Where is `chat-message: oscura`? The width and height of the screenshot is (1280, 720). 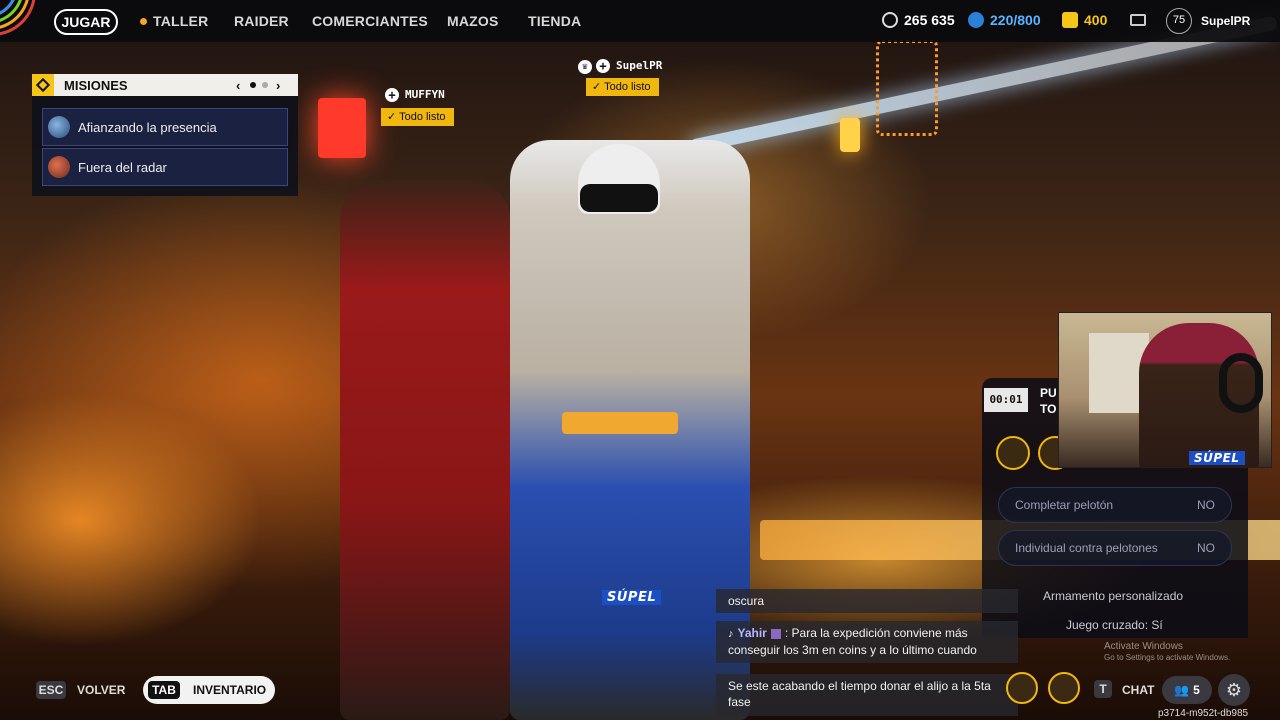
chat-message: oscura is located at coordinates (867, 601).